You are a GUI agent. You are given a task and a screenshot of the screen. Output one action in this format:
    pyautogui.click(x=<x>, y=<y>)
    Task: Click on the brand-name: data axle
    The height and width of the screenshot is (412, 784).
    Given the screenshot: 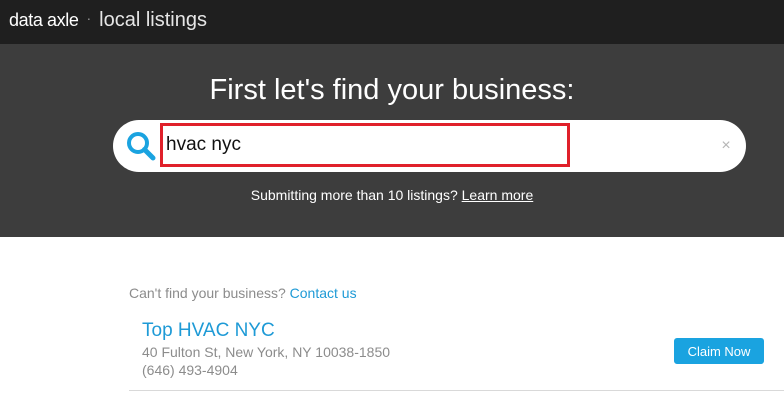 What is the action you would take?
    pyautogui.click(x=44, y=20)
    